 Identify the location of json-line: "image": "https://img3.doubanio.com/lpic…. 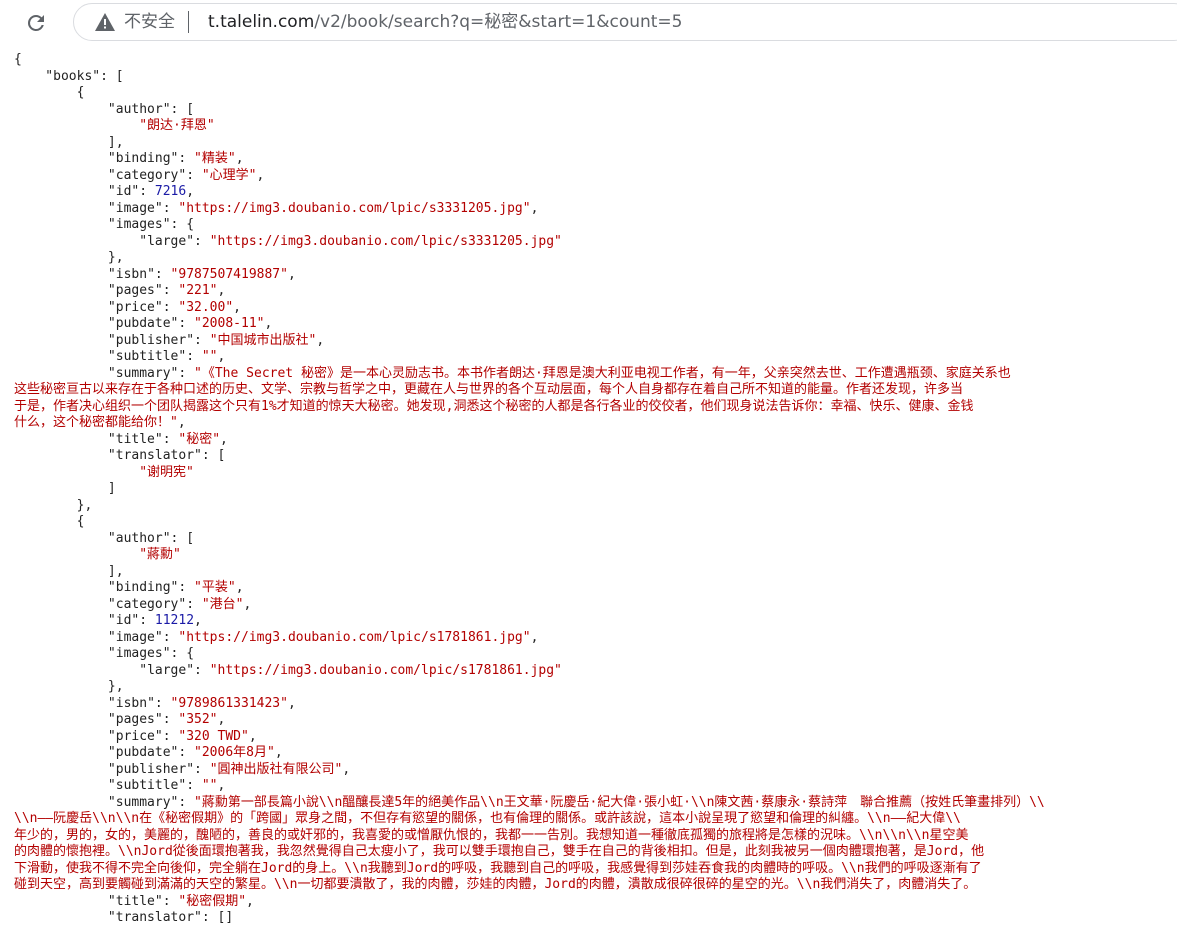
(529, 638).